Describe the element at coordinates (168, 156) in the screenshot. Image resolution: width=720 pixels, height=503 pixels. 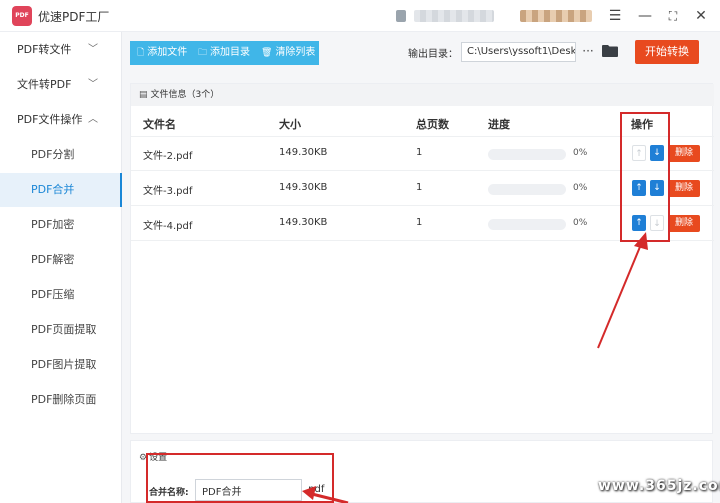
I see `file-name: 文件-2.pdf` at that location.